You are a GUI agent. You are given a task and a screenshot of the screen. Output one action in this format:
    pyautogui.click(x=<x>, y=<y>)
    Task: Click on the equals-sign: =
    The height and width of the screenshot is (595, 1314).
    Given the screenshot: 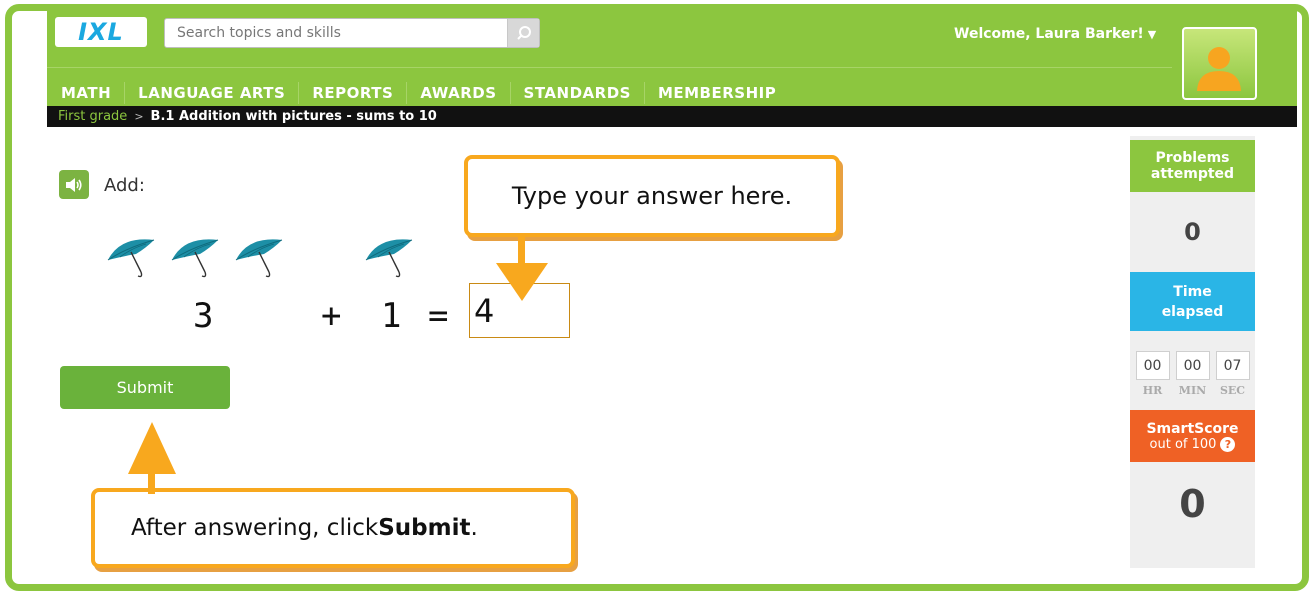 What is the action you would take?
    pyautogui.click(x=438, y=316)
    